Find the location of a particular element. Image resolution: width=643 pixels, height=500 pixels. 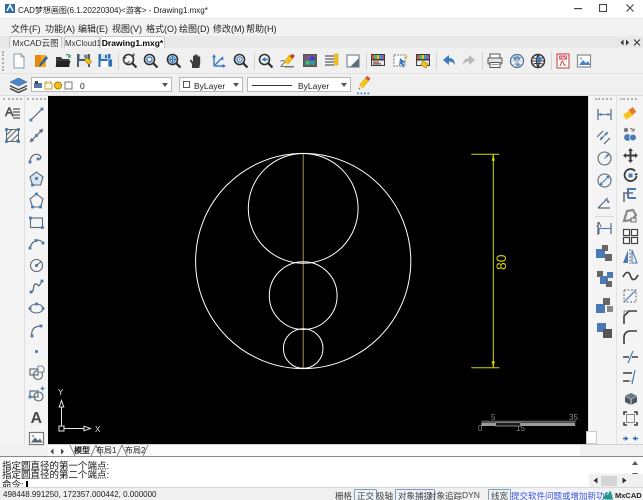

svg-text: 80 is located at coordinates (501, 262).